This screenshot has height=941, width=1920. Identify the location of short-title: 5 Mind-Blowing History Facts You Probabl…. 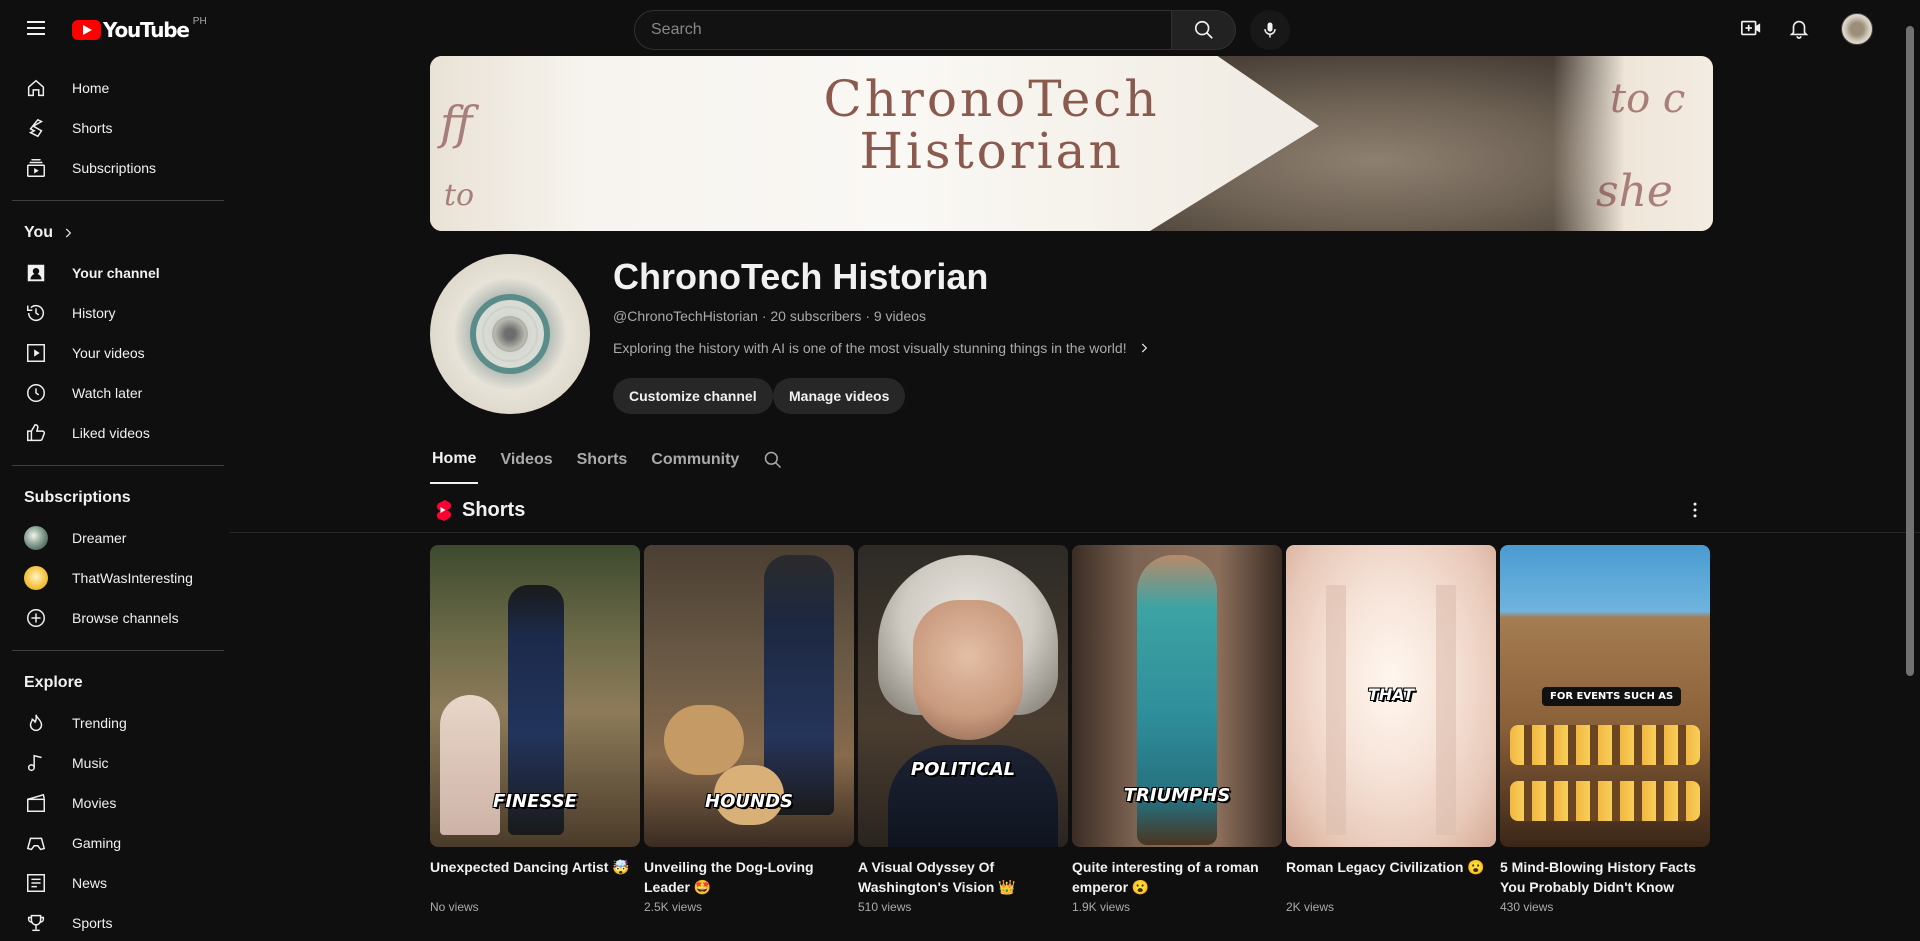
(1605, 877).